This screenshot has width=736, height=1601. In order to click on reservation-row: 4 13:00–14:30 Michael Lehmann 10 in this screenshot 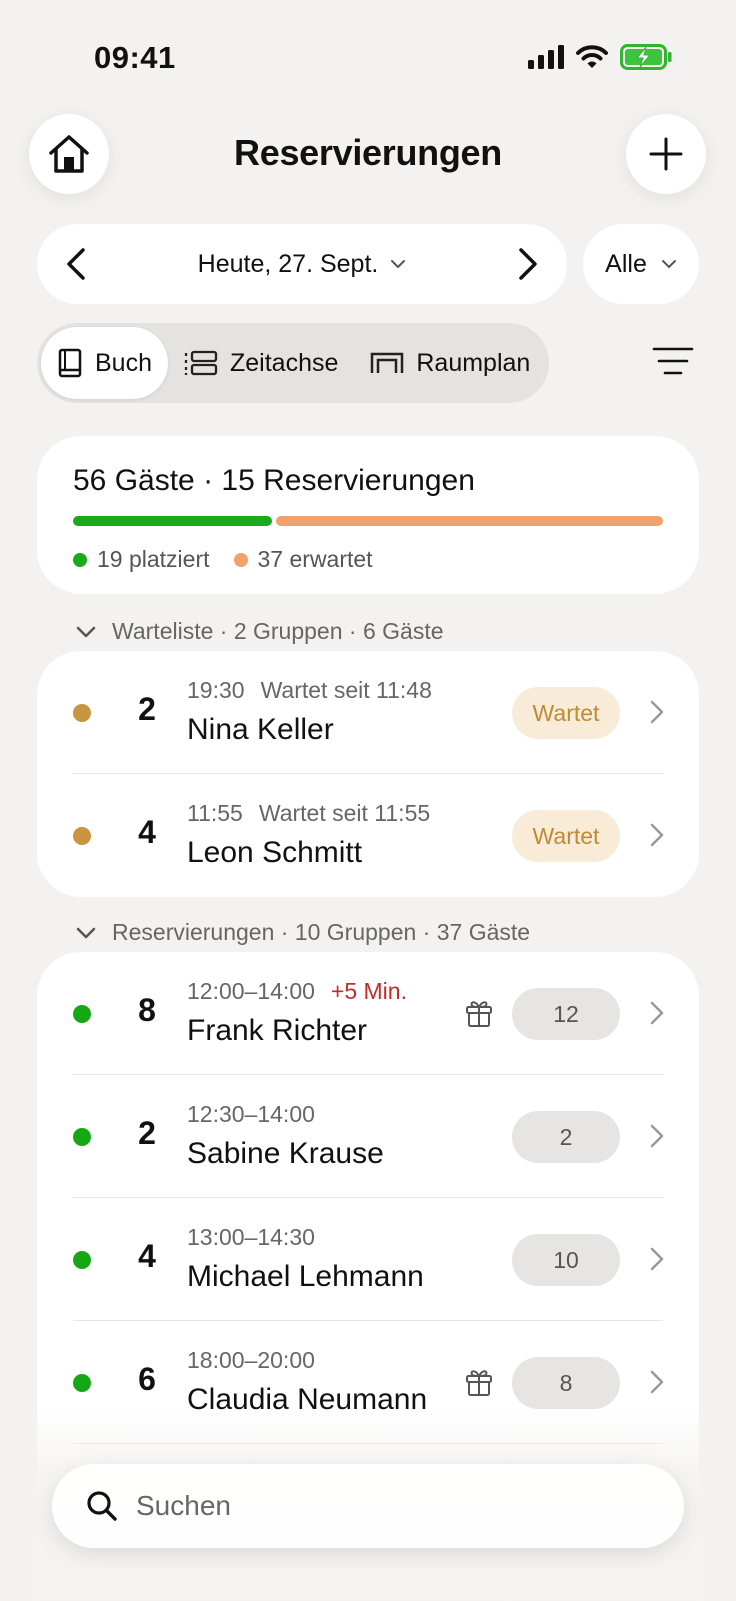, I will do `click(368, 1259)`.